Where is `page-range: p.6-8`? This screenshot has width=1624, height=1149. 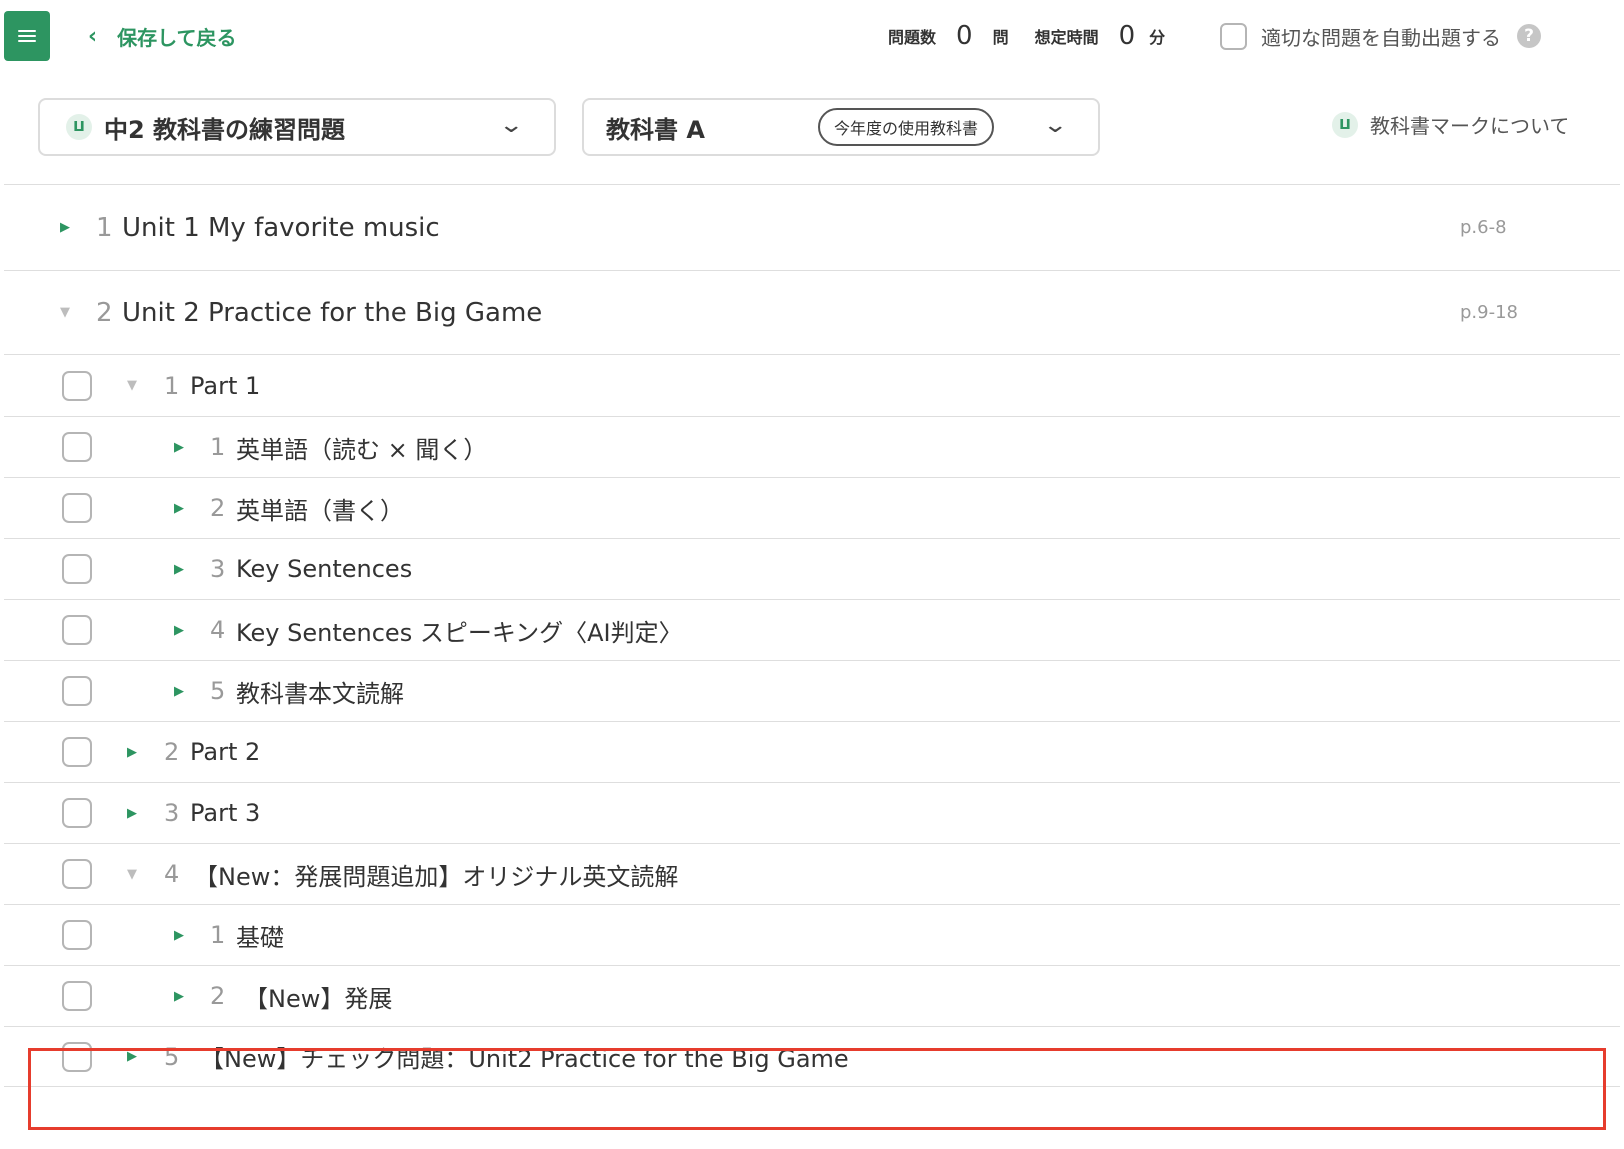 page-range: p.6-8 is located at coordinates (1483, 227).